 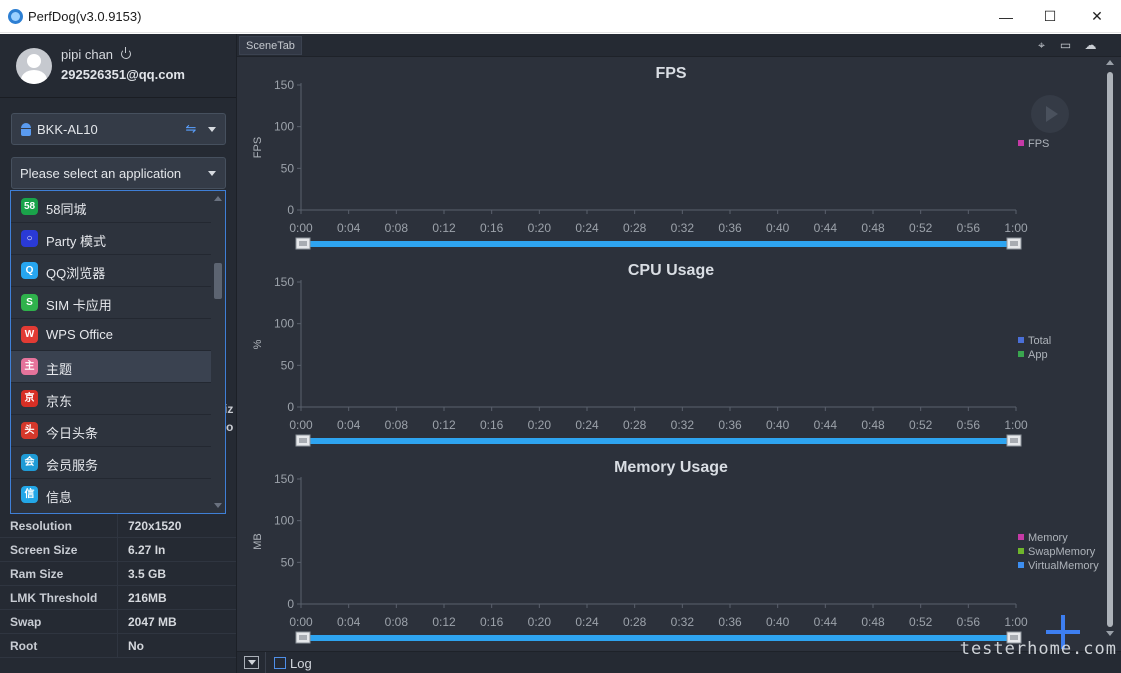 What do you see at coordinates (301, 228) in the screenshot?
I see `x-tick-label: 0:00` at bounding box center [301, 228].